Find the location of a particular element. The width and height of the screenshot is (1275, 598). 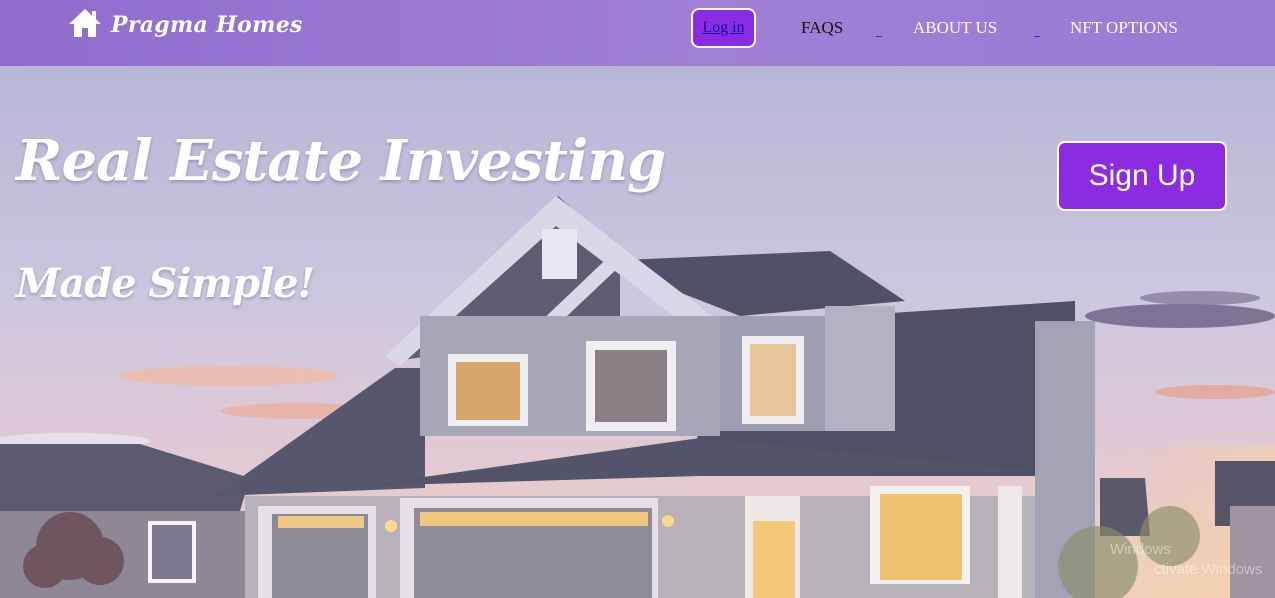

house-icon is located at coordinates (85, 25).